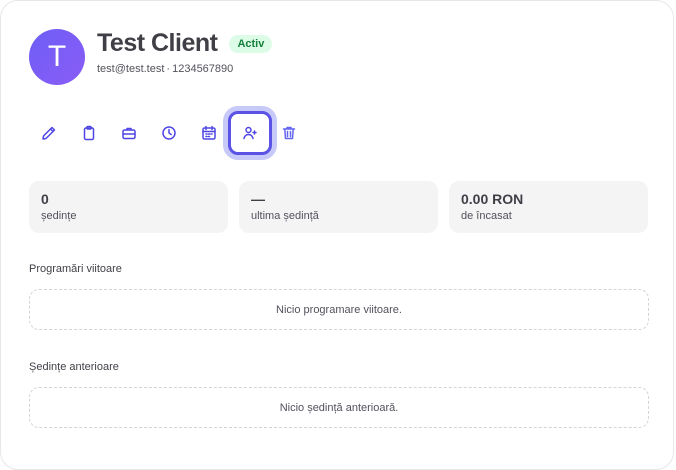  I want to click on upcoming-empty-state: Nicio programare viitoare., so click(339, 309).